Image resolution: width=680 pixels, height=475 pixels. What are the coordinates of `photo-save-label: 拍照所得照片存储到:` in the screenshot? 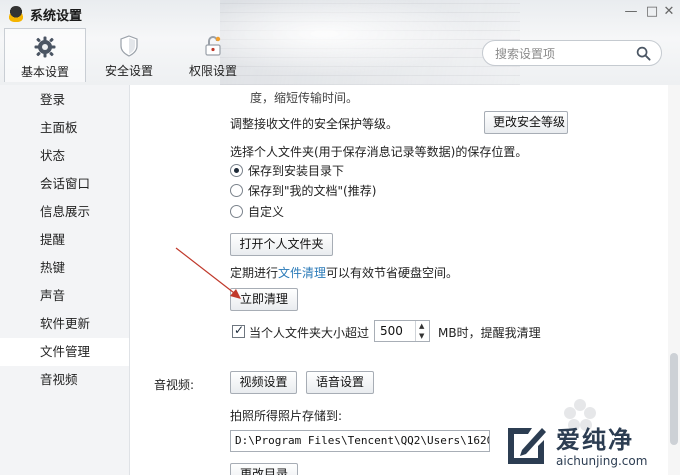 It's located at (286, 416).